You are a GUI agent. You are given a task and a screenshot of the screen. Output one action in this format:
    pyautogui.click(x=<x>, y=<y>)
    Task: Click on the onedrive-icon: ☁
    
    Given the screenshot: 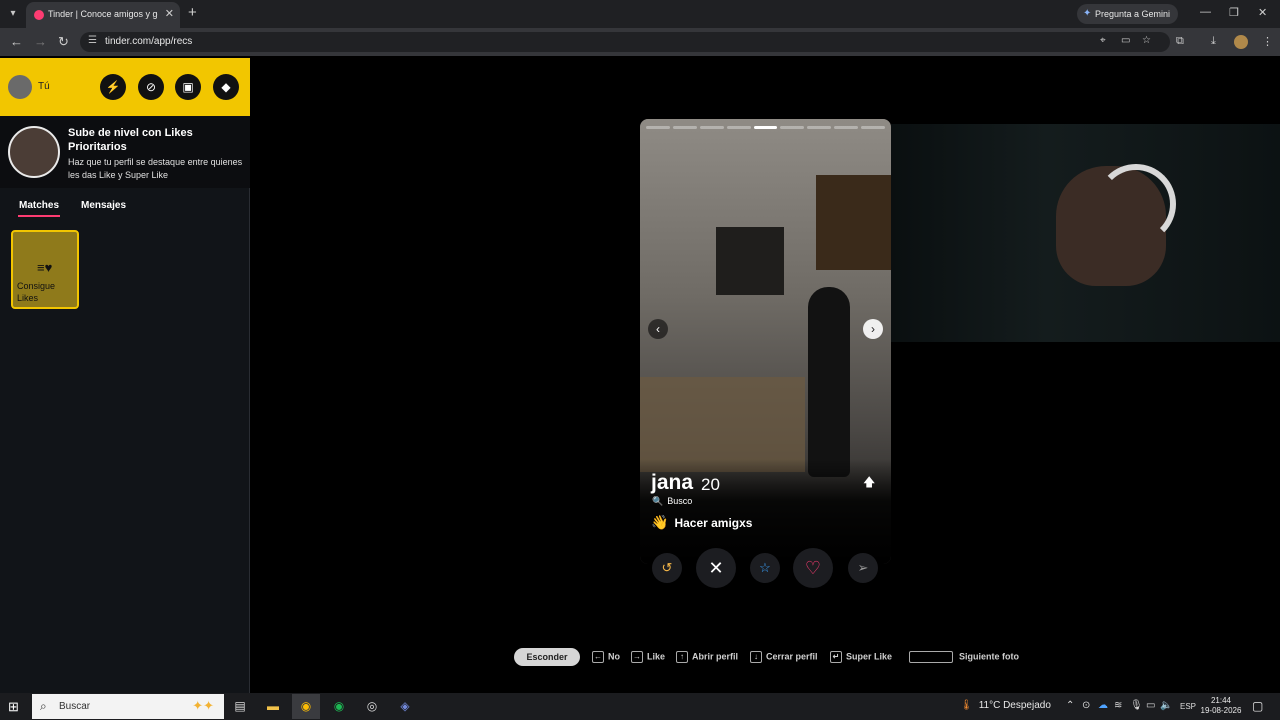 What is the action you would take?
    pyautogui.click(x=1103, y=705)
    